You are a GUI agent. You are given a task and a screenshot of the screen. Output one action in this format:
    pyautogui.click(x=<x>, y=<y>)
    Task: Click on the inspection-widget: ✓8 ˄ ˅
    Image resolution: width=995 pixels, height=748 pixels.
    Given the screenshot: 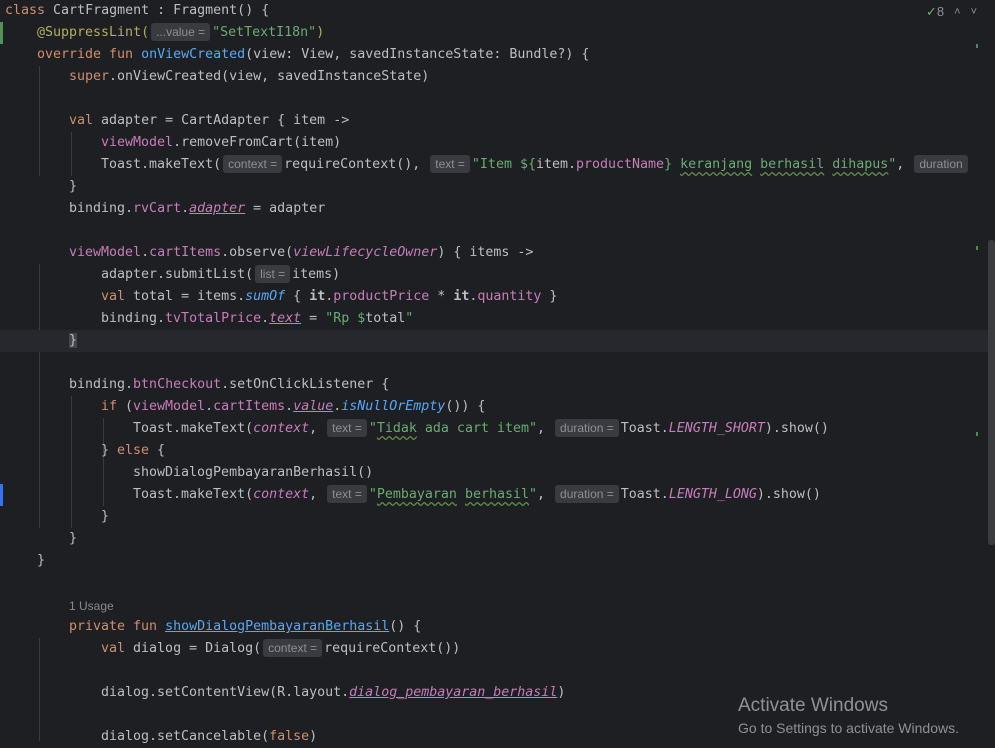 What is the action you would take?
    pyautogui.click(x=951, y=12)
    